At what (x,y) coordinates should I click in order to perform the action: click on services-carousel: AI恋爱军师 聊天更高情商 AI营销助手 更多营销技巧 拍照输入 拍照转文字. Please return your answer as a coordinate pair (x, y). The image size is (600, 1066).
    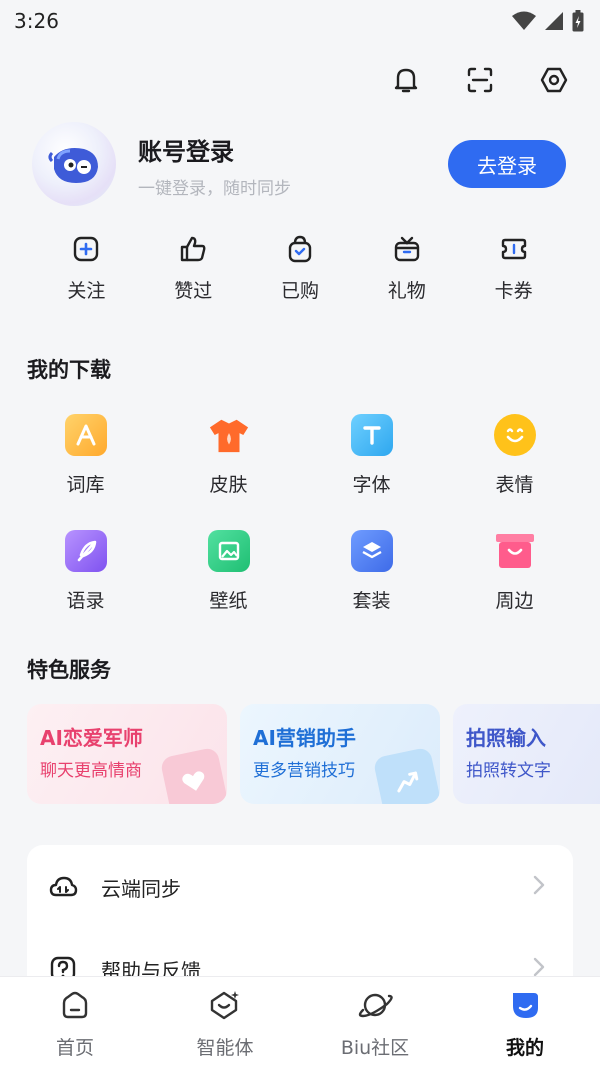
    Looking at the image, I should click on (313, 754).